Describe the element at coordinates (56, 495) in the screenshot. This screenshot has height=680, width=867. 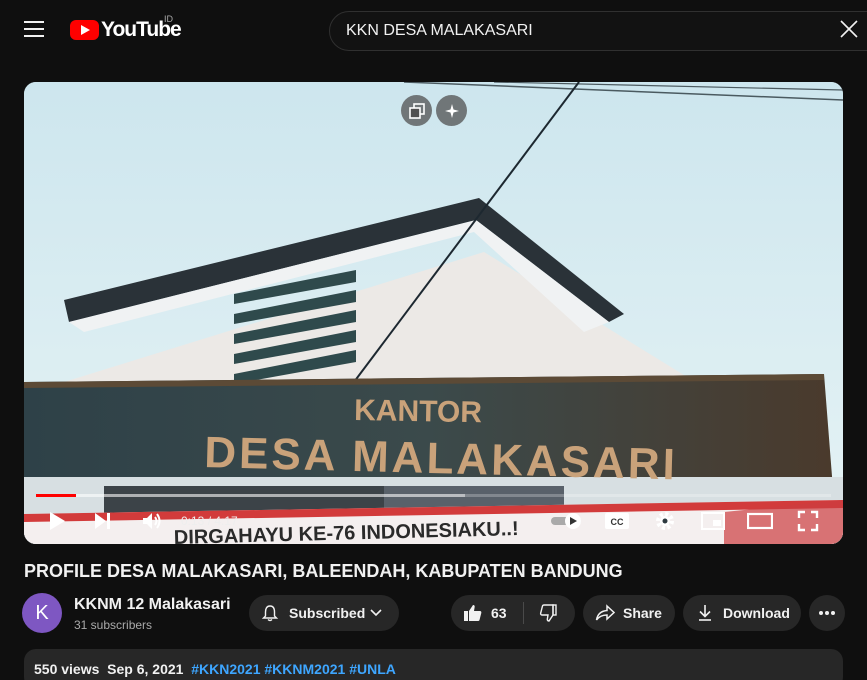
I see `progress-played` at that location.